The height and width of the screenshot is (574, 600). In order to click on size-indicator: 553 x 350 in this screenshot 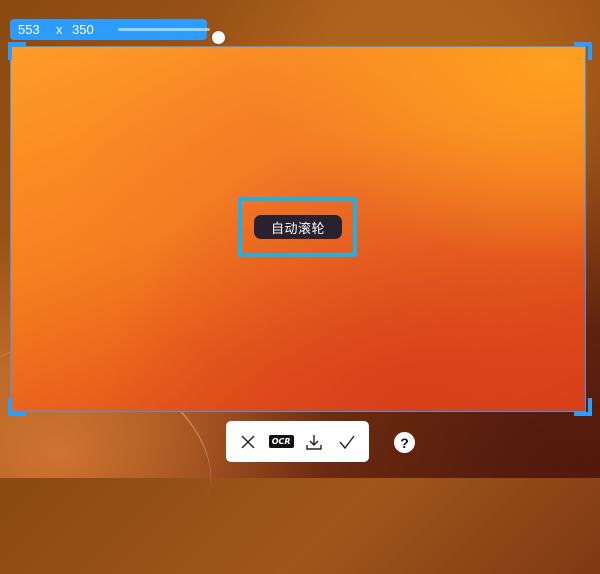, I will do `click(117, 31)`.